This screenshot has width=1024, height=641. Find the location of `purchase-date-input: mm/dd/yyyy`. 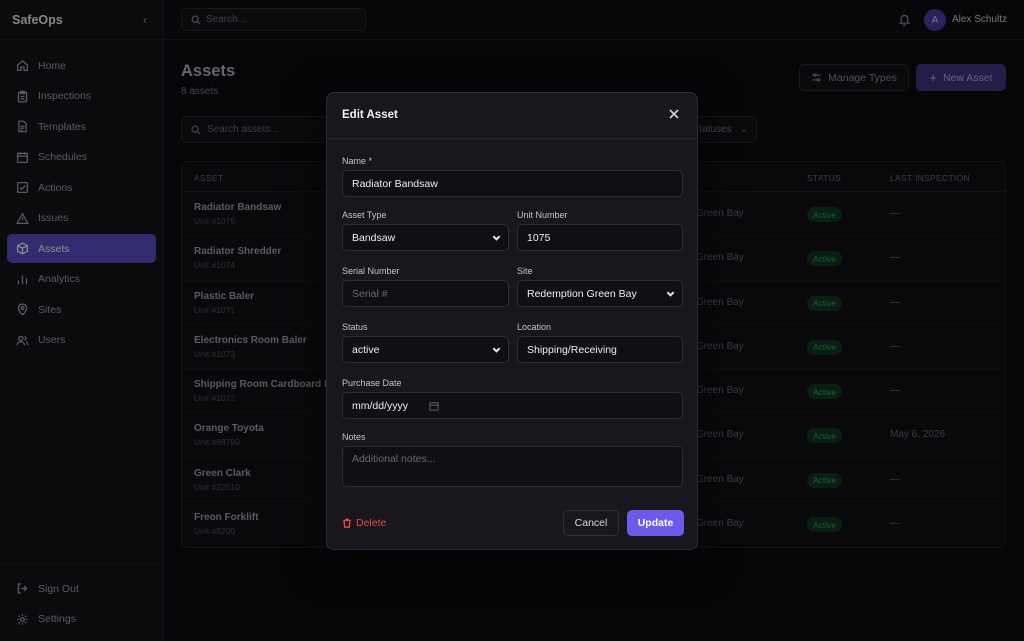

purchase-date-input: mm/dd/yyyy is located at coordinates (512, 405).